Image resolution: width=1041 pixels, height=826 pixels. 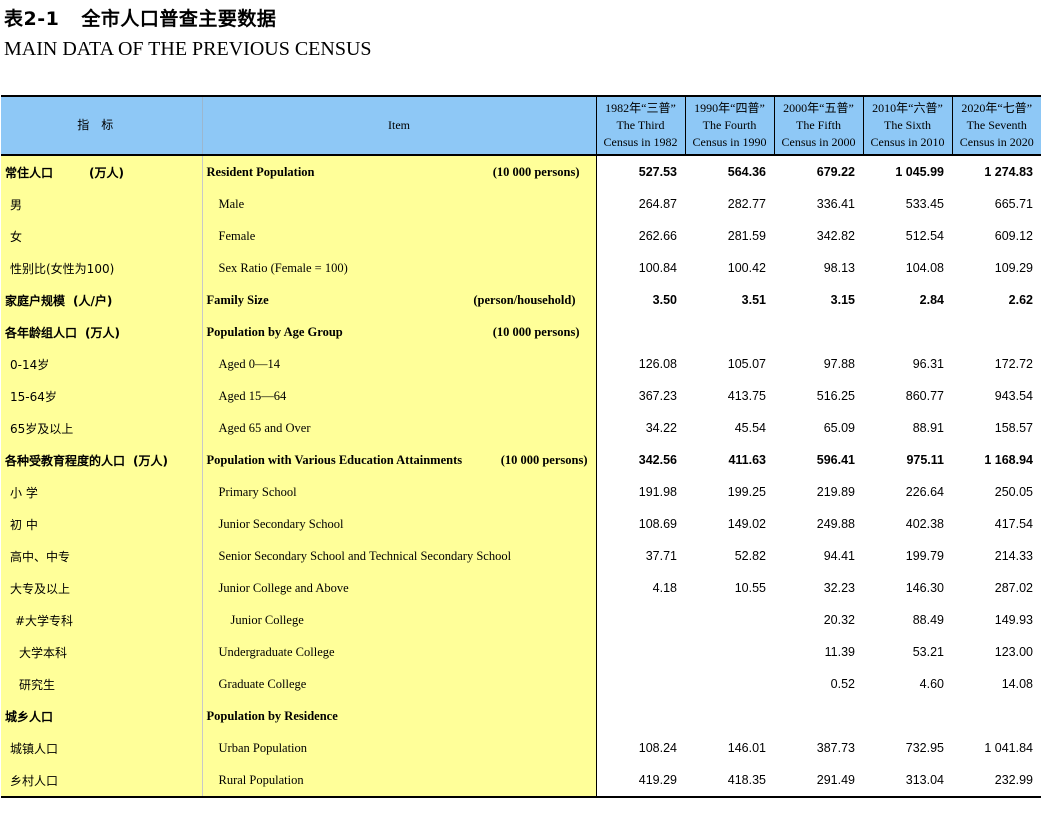 I want to click on indicator-cell: 15-64岁, so click(x=102, y=396).